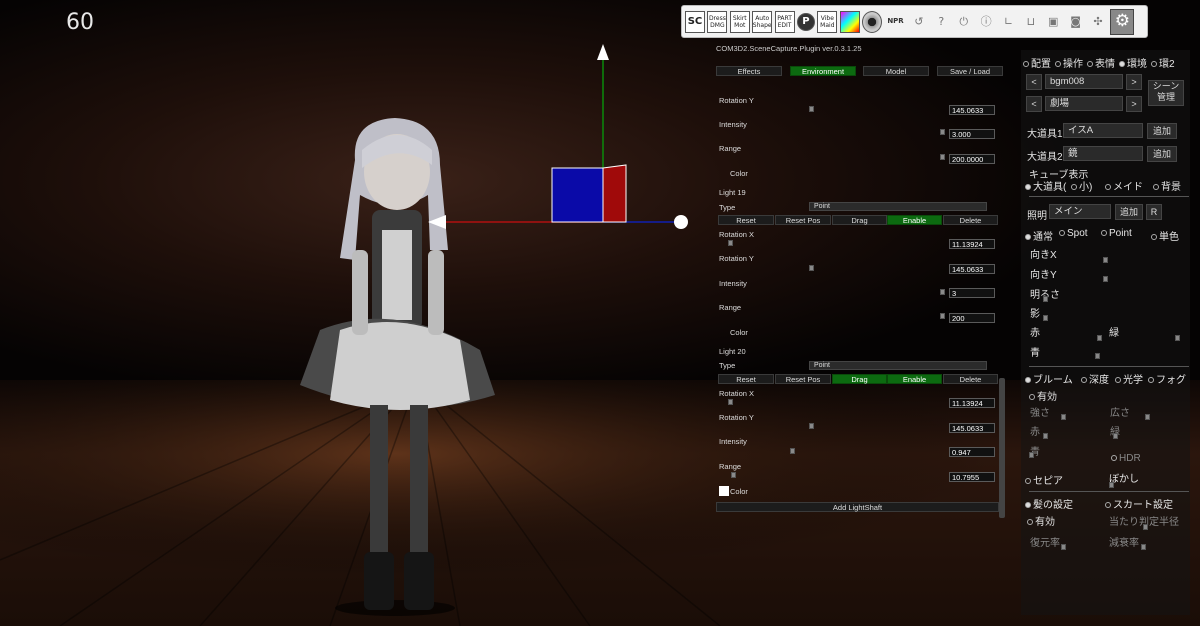  I want to click on prop1-add-button: 追加, so click(1162, 131).